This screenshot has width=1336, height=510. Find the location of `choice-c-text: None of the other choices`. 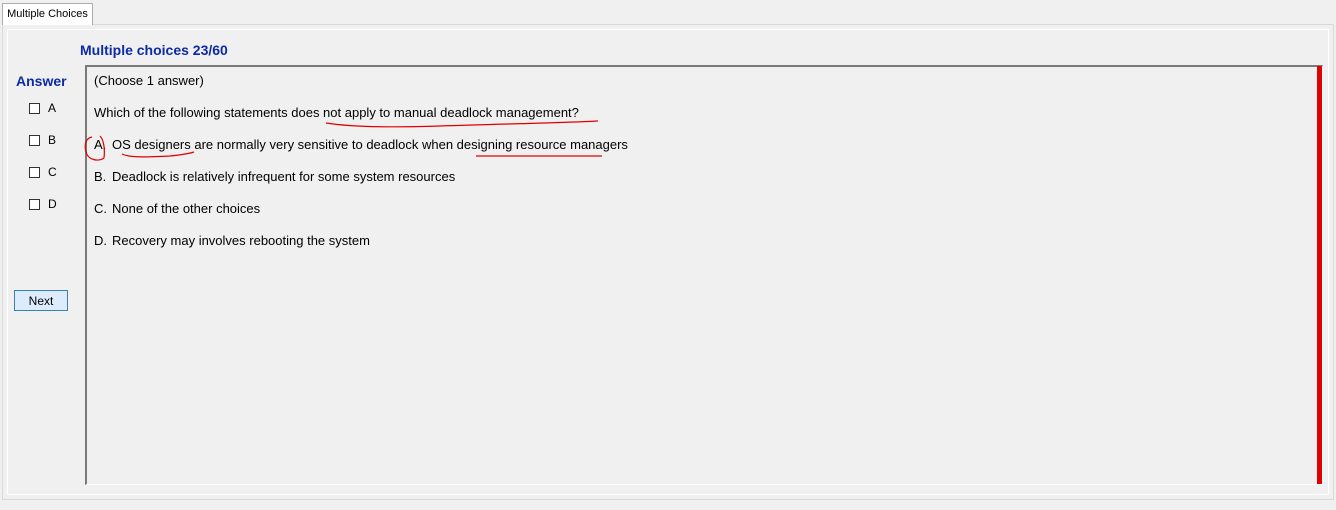

choice-c-text: None of the other choices is located at coordinates (186, 208).